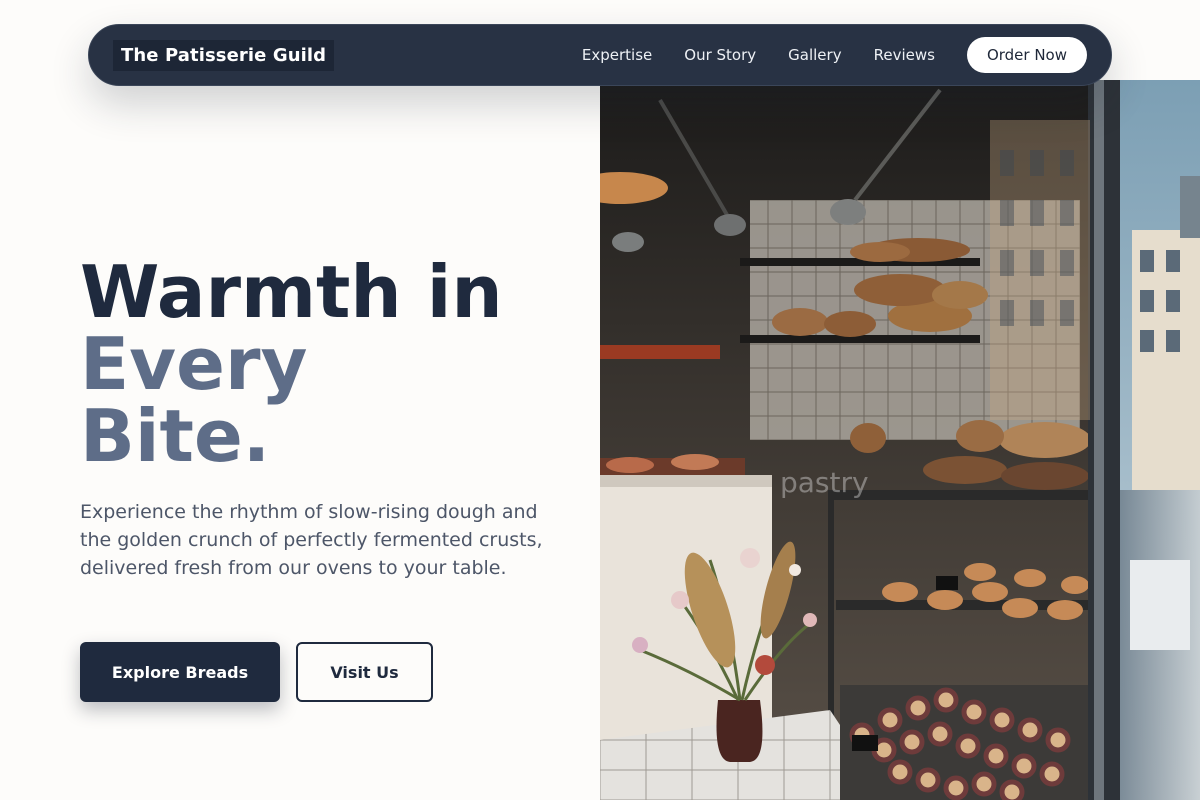 This screenshot has width=1200, height=800. I want to click on nav-link-our-story: Our Story, so click(720, 55).